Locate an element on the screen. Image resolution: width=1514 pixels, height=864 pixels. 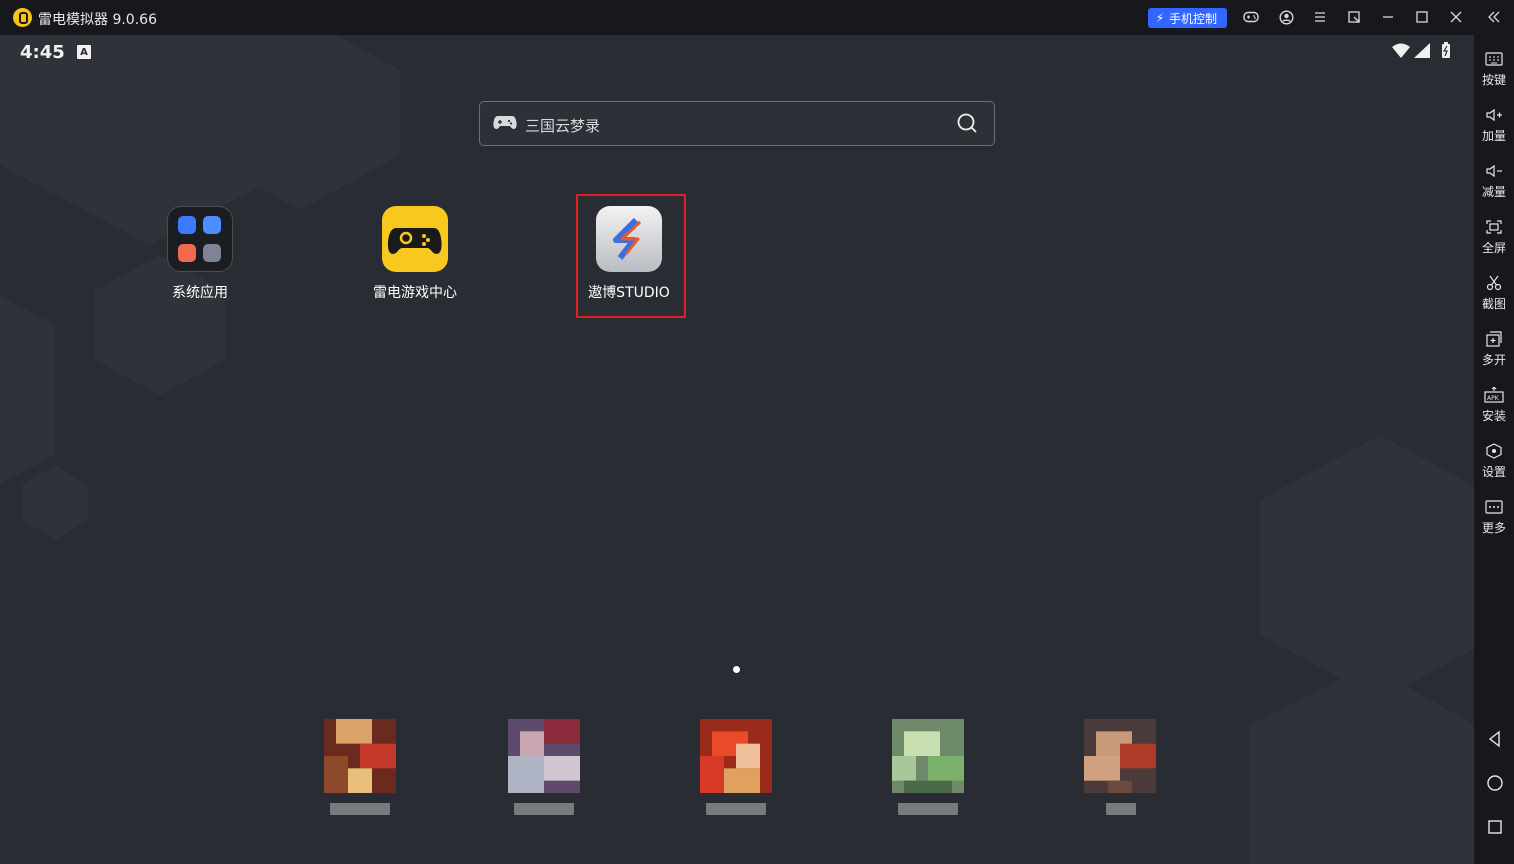
signal-icon is located at coordinates (1422, 50).